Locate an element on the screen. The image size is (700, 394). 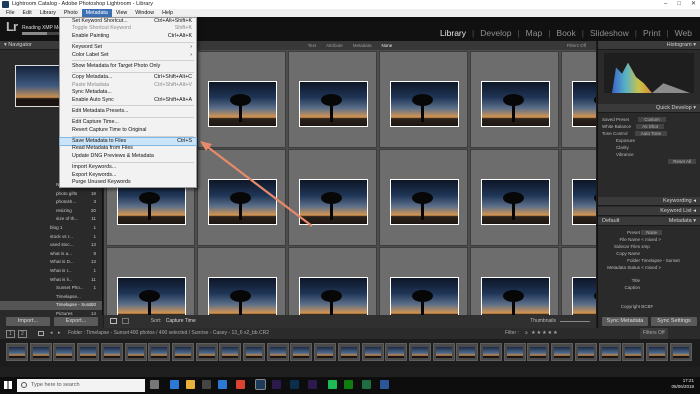
arrow-line is located at coordinates (258, 185).